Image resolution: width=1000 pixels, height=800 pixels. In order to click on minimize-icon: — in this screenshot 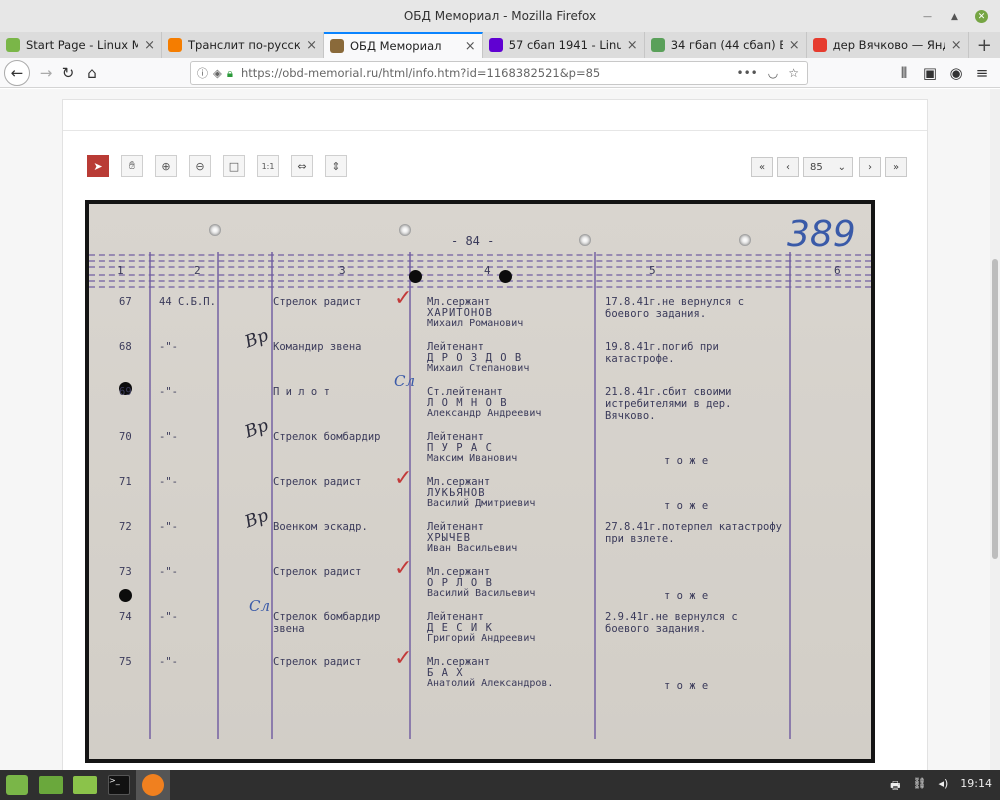, I will do `click(927, 16)`.